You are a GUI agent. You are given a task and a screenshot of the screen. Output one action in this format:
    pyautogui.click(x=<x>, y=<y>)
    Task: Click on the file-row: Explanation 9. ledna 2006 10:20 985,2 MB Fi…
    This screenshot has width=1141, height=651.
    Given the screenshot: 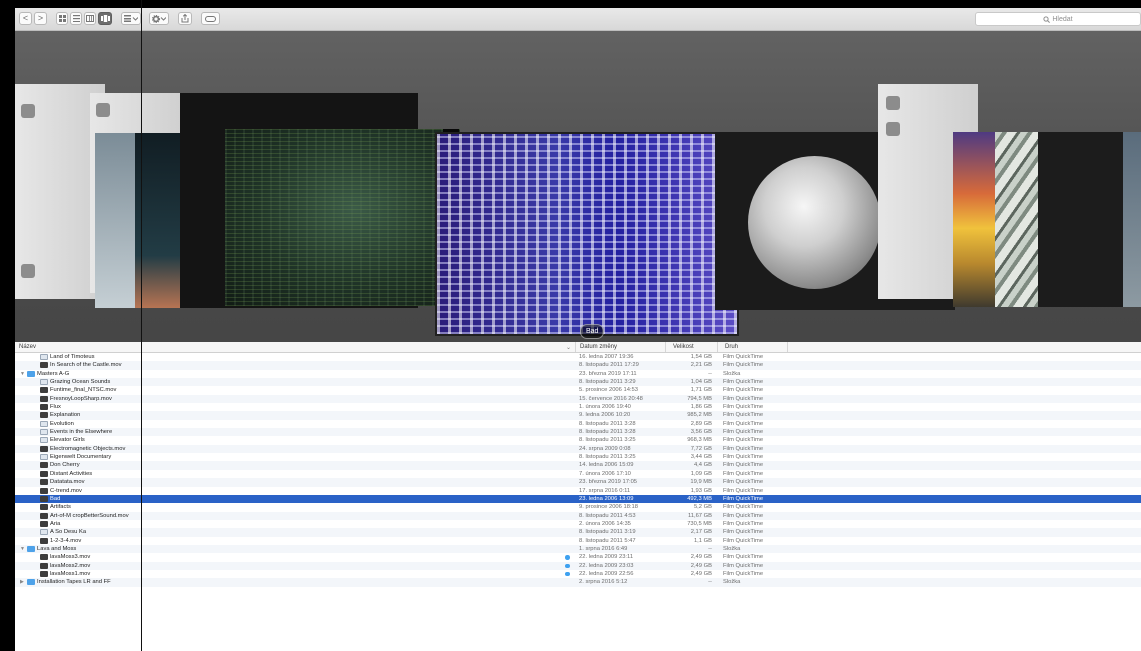 What is the action you would take?
    pyautogui.click(x=578, y=415)
    